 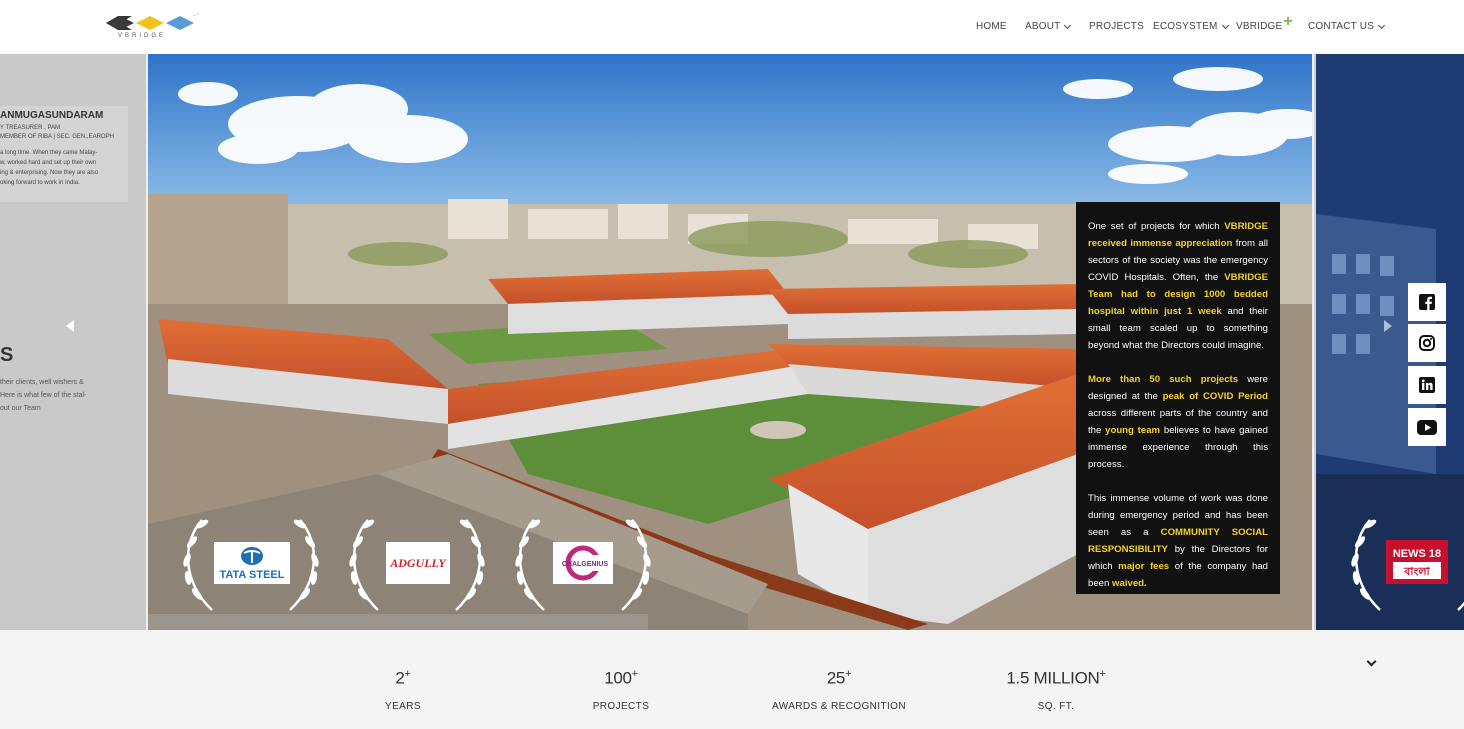 I want to click on award-chalgenius: CHALGENIUS, so click(x=583, y=564).